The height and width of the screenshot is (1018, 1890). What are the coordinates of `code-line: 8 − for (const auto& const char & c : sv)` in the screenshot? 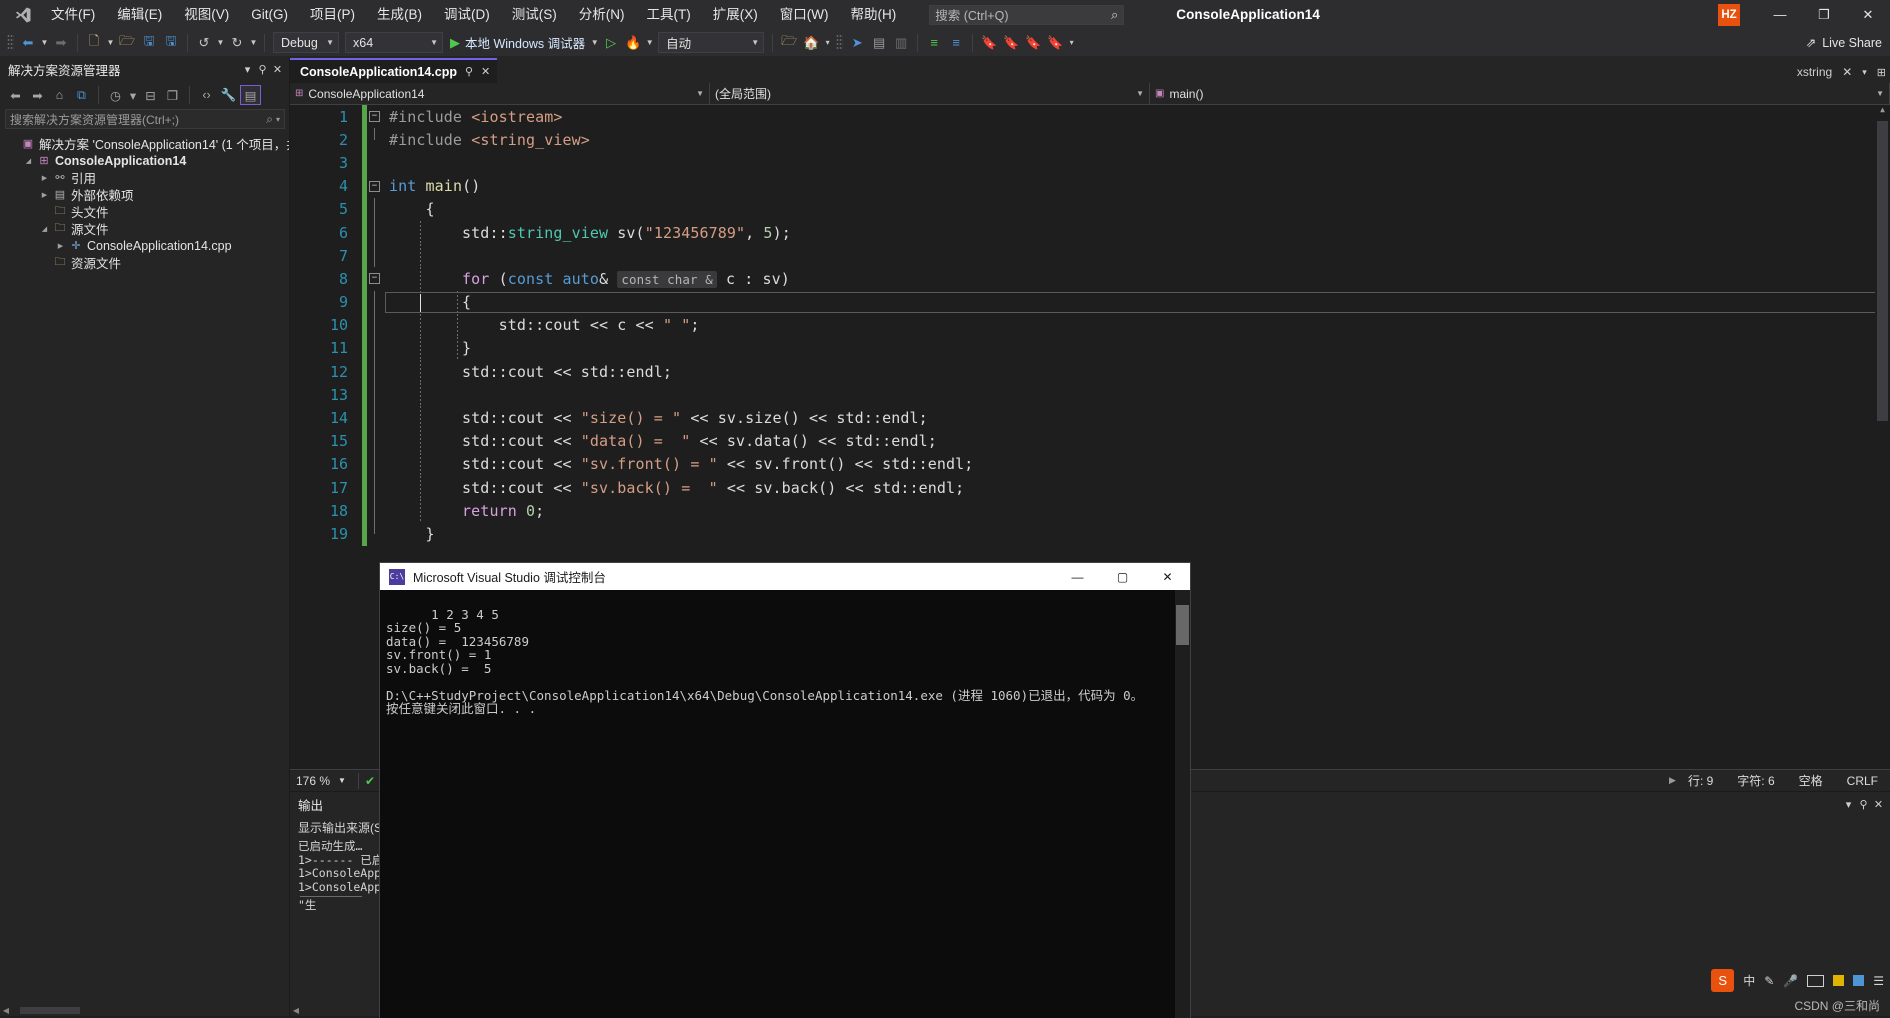 It's located at (1090, 279).